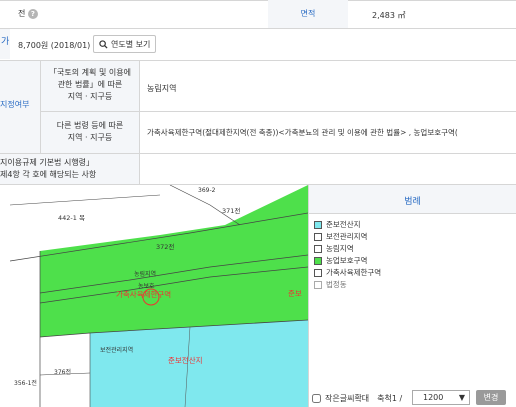 This screenshot has width=516, height=407. I want to click on map-label-parcel: 376전, so click(62, 372).